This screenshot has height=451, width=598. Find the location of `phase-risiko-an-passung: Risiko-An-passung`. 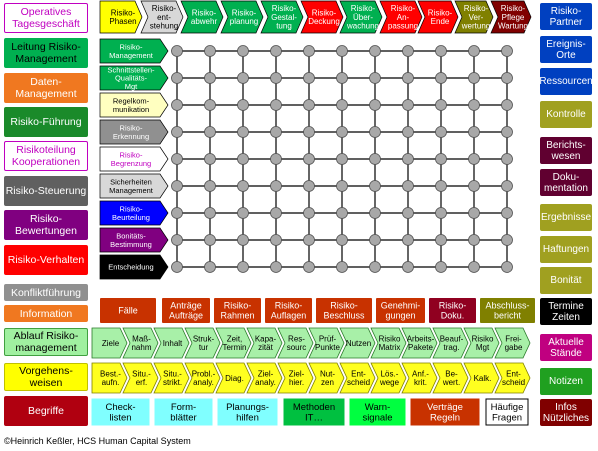

phase-risiko-an-passung: Risiko-An-passung is located at coordinates (401, 17).